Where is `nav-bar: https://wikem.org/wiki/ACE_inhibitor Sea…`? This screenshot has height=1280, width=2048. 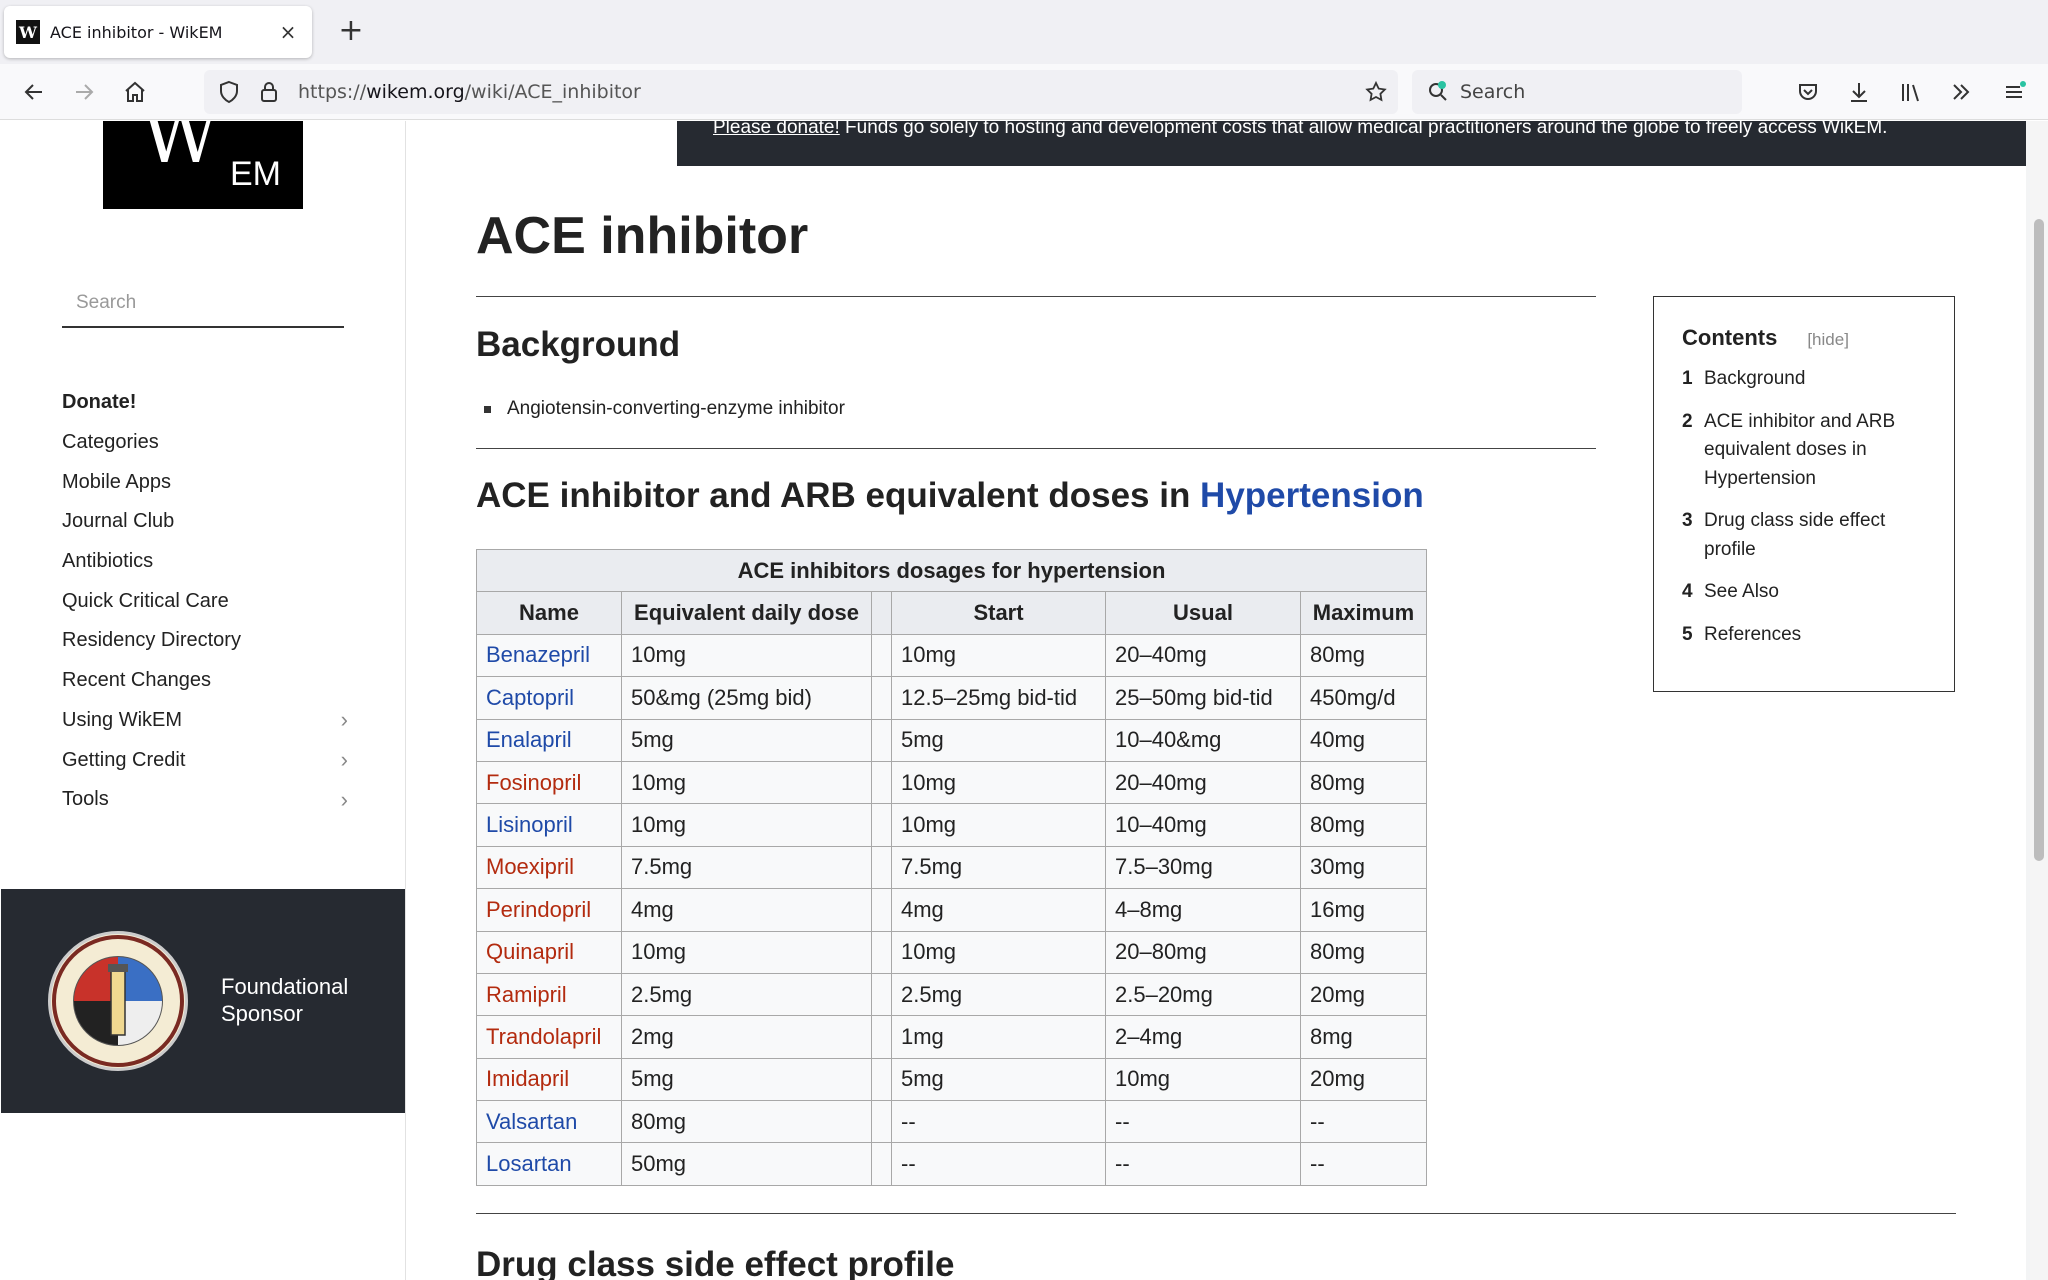 nav-bar: https://wikem.org/wiki/ACE_inhibitor Sea… is located at coordinates (1024, 92).